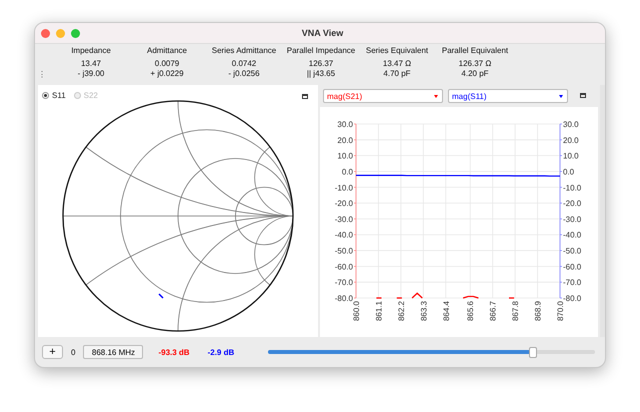 The width and height of the screenshot is (640, 412). What do you see at coordinates (515, 311) in the screenshot?
I see `x-tick-label: 867.8` at bounding box center [515, 311].